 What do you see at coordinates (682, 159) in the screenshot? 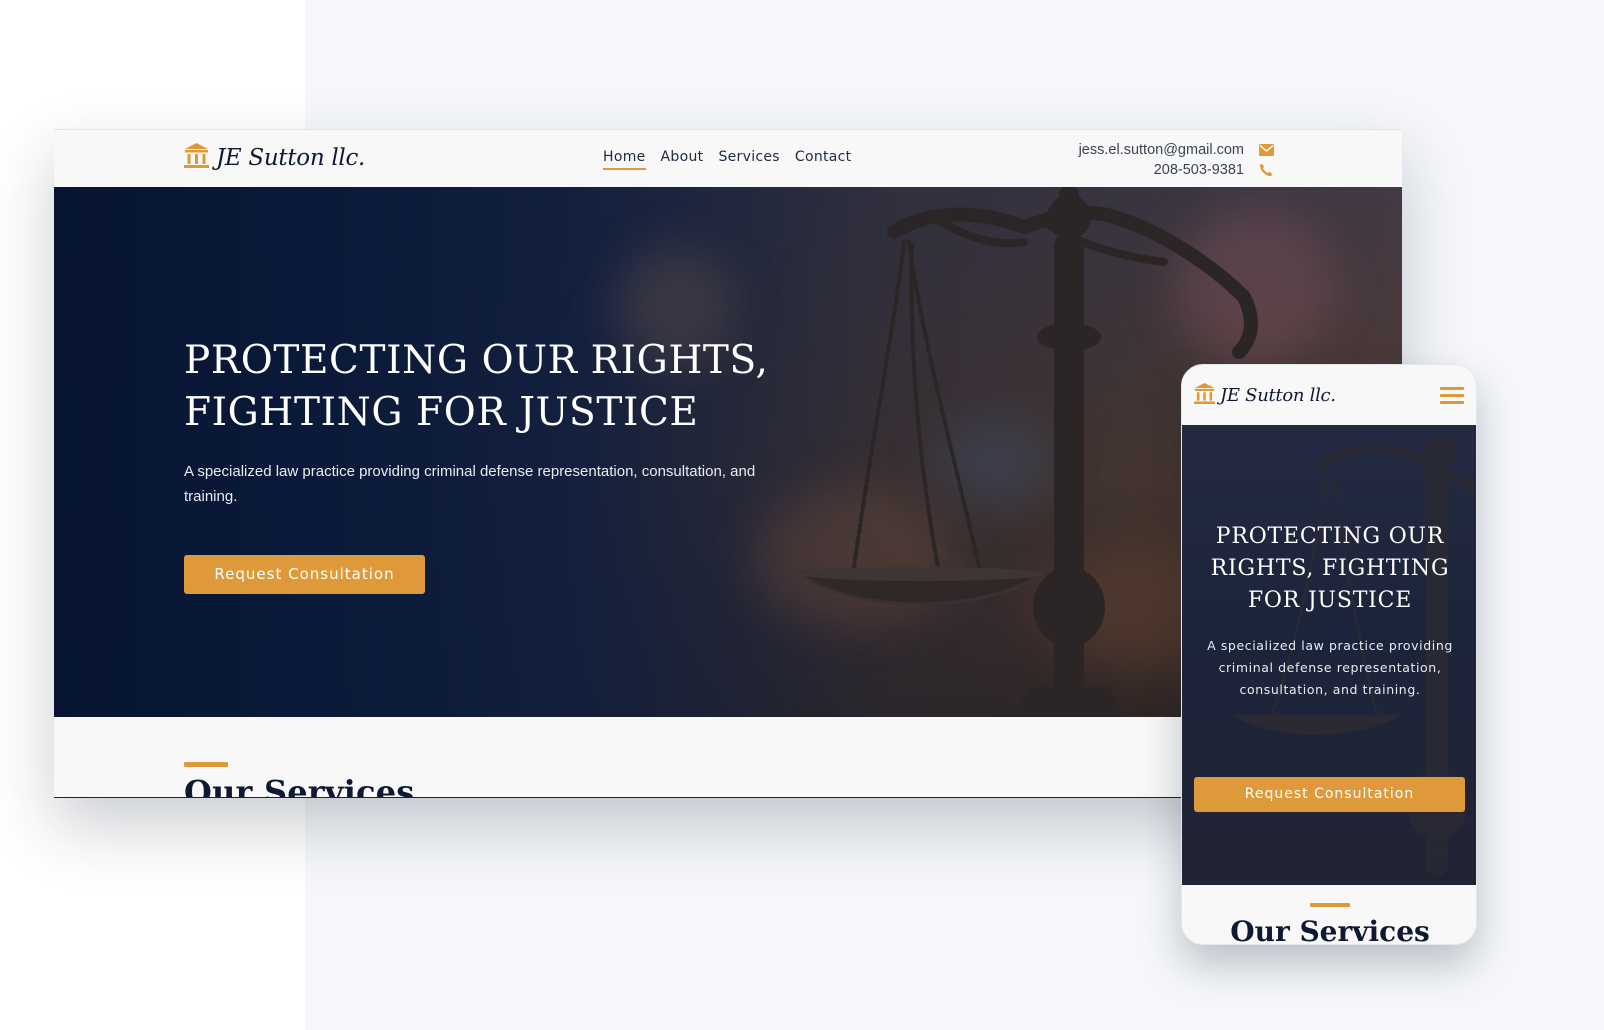
I see `nav-about: About` at bounding box center [682, 159].